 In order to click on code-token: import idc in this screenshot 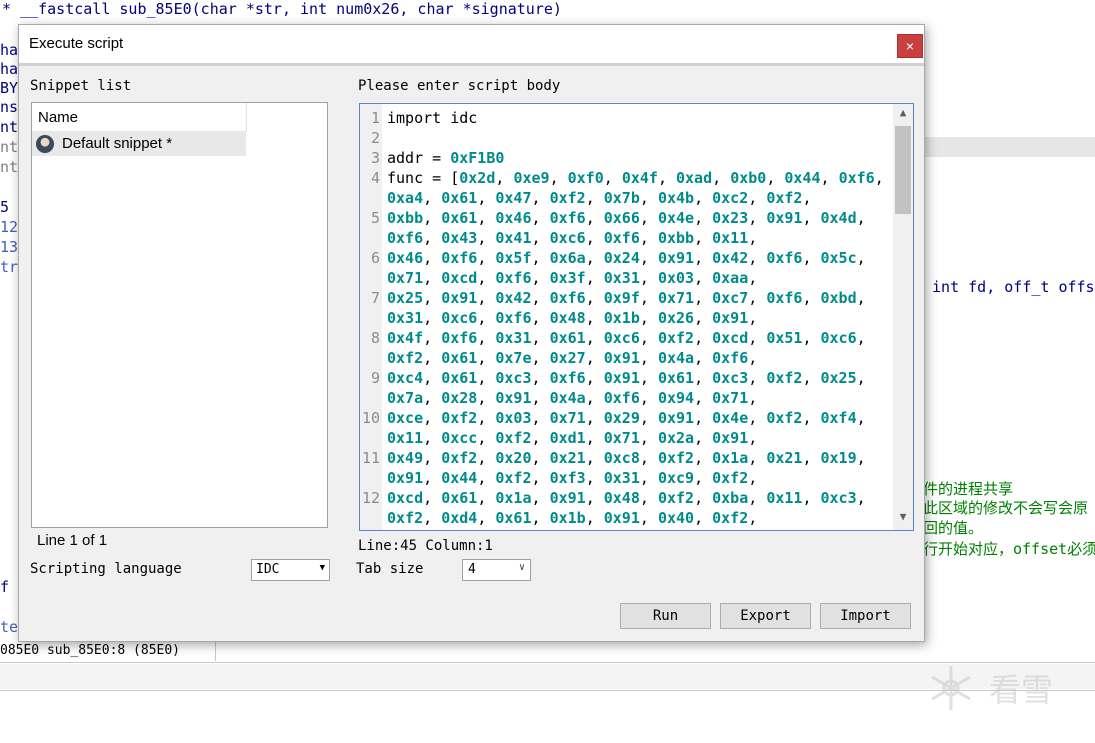, I will do `click(432, 118)`.